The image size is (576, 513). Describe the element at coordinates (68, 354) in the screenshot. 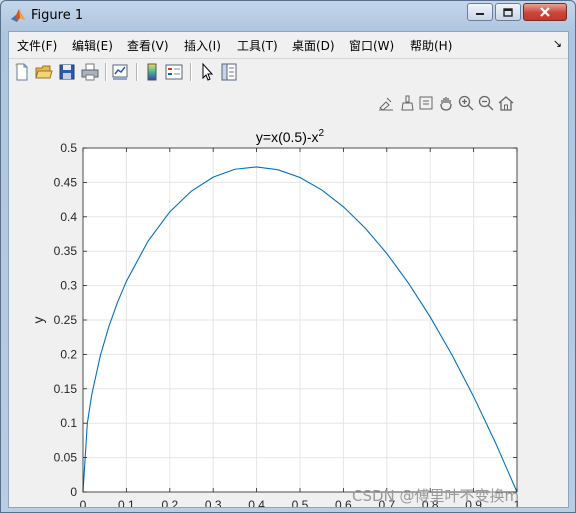

I see `y-tick-label: 0.2` at that location.